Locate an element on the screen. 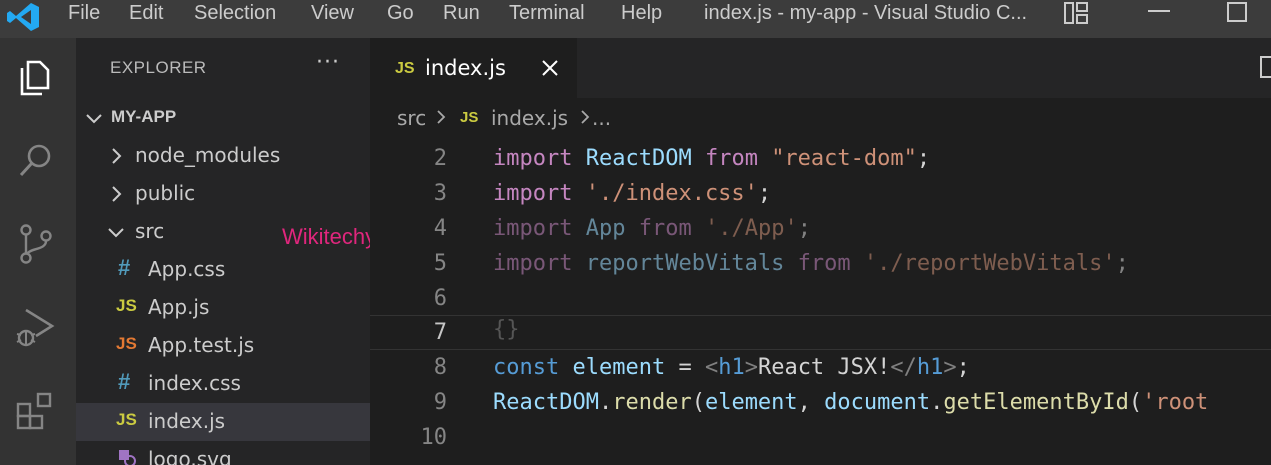 This screenshot has width=1271, height=465. line-number: 10 is located at coordinates (434, 437).